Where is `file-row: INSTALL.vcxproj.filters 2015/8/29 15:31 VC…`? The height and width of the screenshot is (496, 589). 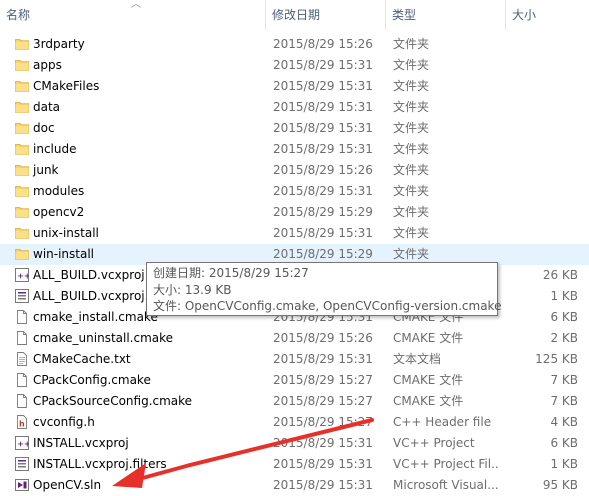
file-row: INSTALL.vcxproj.filters 2015/8/29 15:31 VC… is located at coordinates (294, 464).